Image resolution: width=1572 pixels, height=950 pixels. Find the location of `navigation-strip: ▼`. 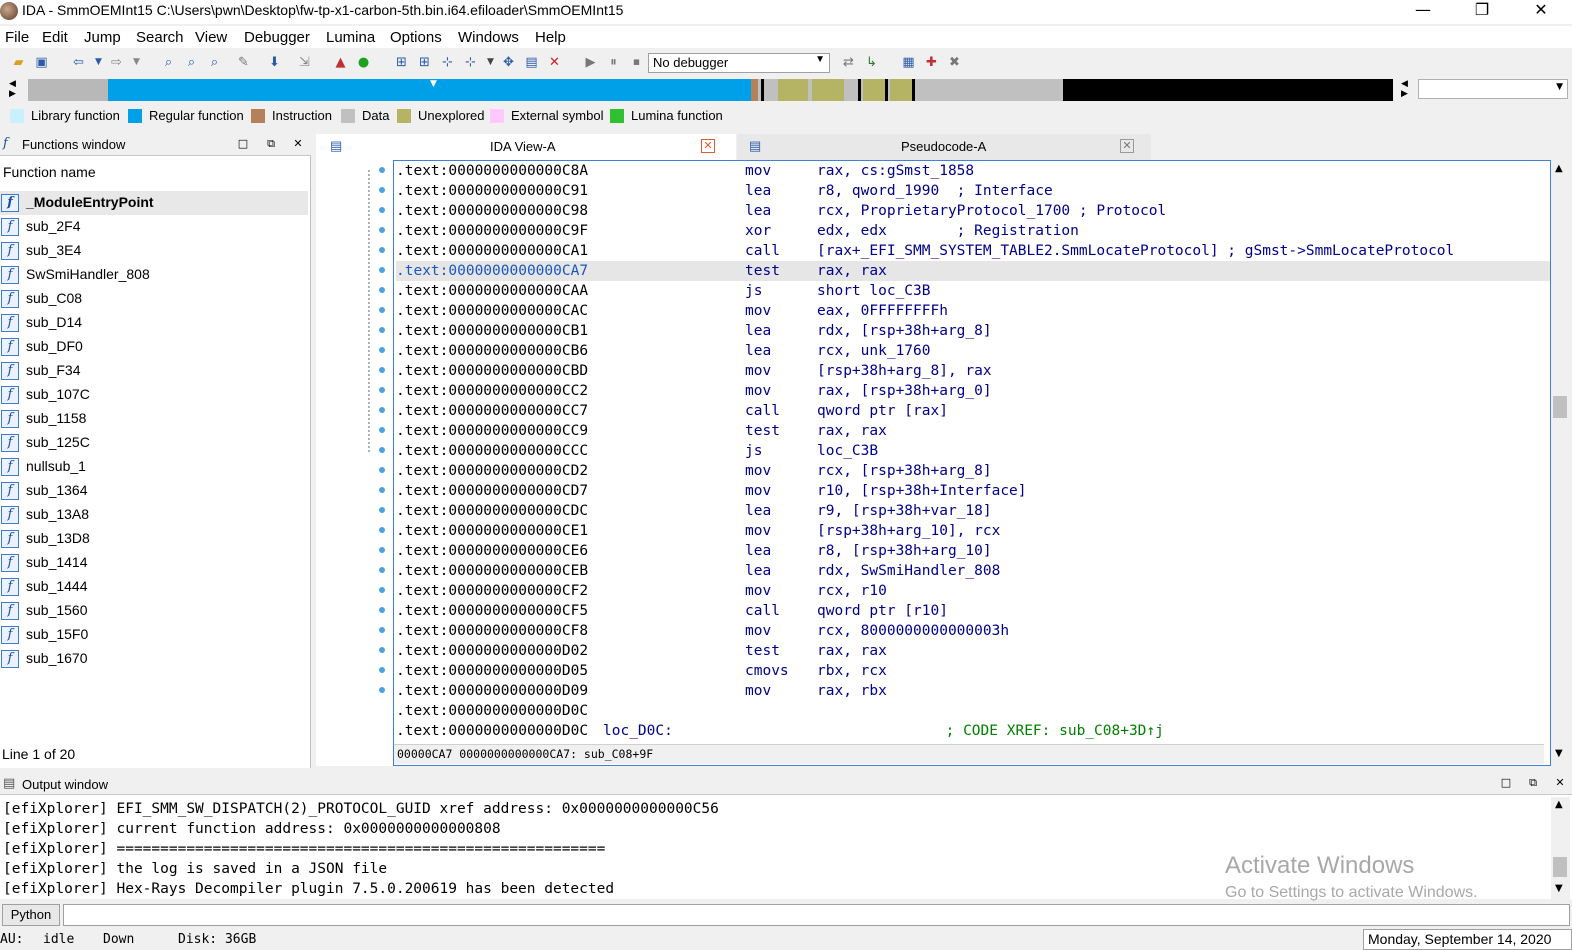

navigation-strip: ▼ is located at coordinates (710, 90).